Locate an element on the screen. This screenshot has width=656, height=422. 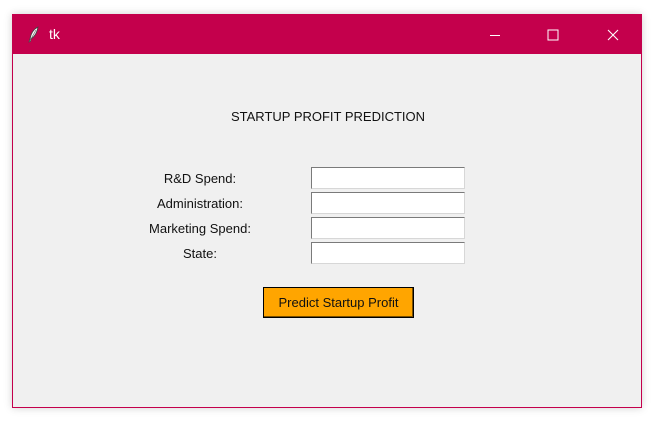
administration-label: Administration: is located at coordinates (200, 203).